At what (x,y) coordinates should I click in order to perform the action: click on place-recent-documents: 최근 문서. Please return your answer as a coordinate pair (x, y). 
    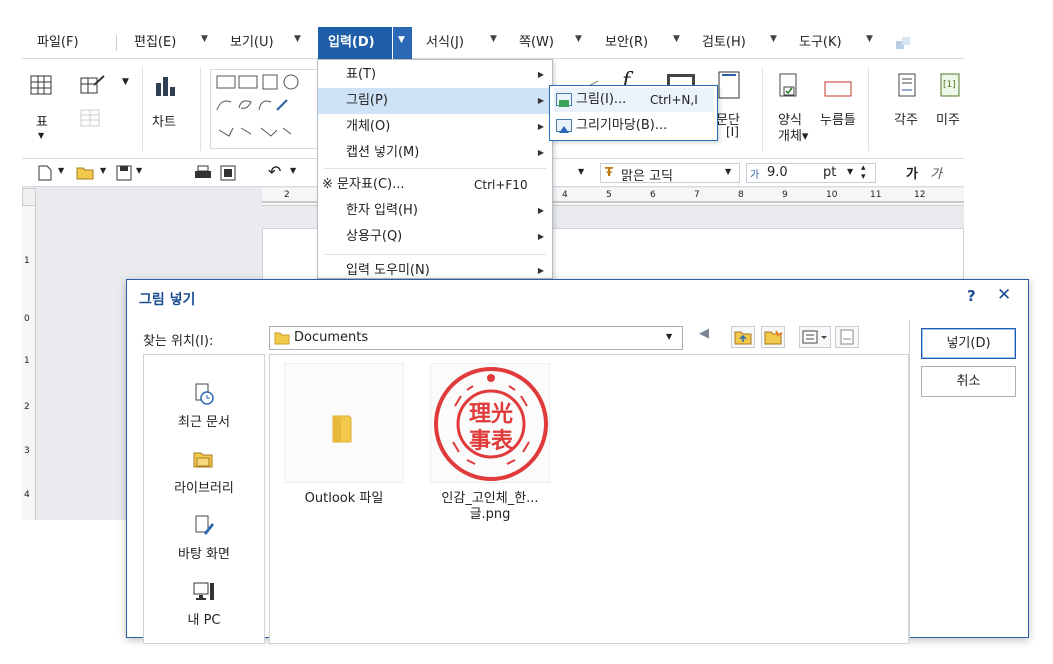
    Looking at the image, I should click on (204, 408).